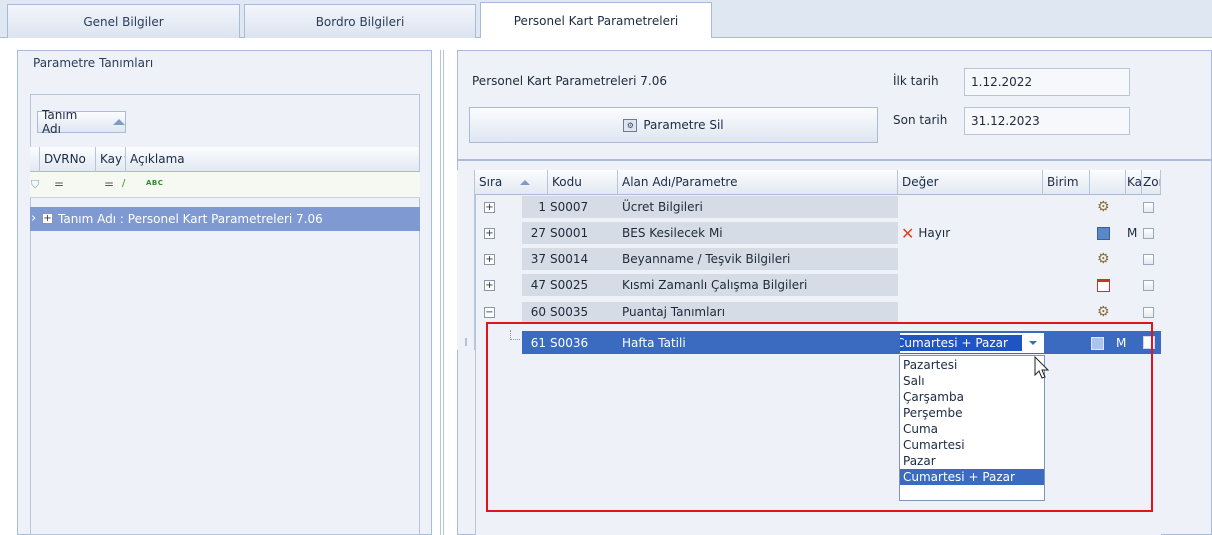 Image resolution: width=1212 pixels, height=535 pixels. I want to click on tab-bordro-bilgileri: Bordro Bilgileri, so click(360, 21).